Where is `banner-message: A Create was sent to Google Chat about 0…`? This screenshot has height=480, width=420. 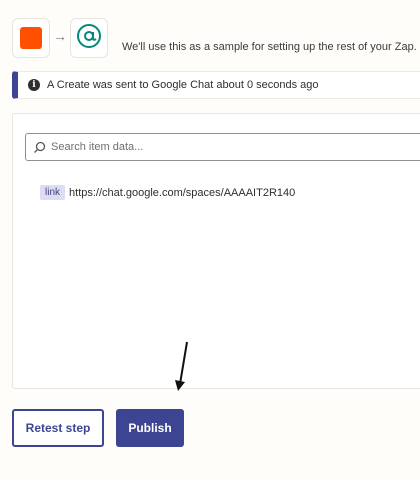 banner-message: A Create was sent to Google Chat about 0… is located at coordinates (183, 85).